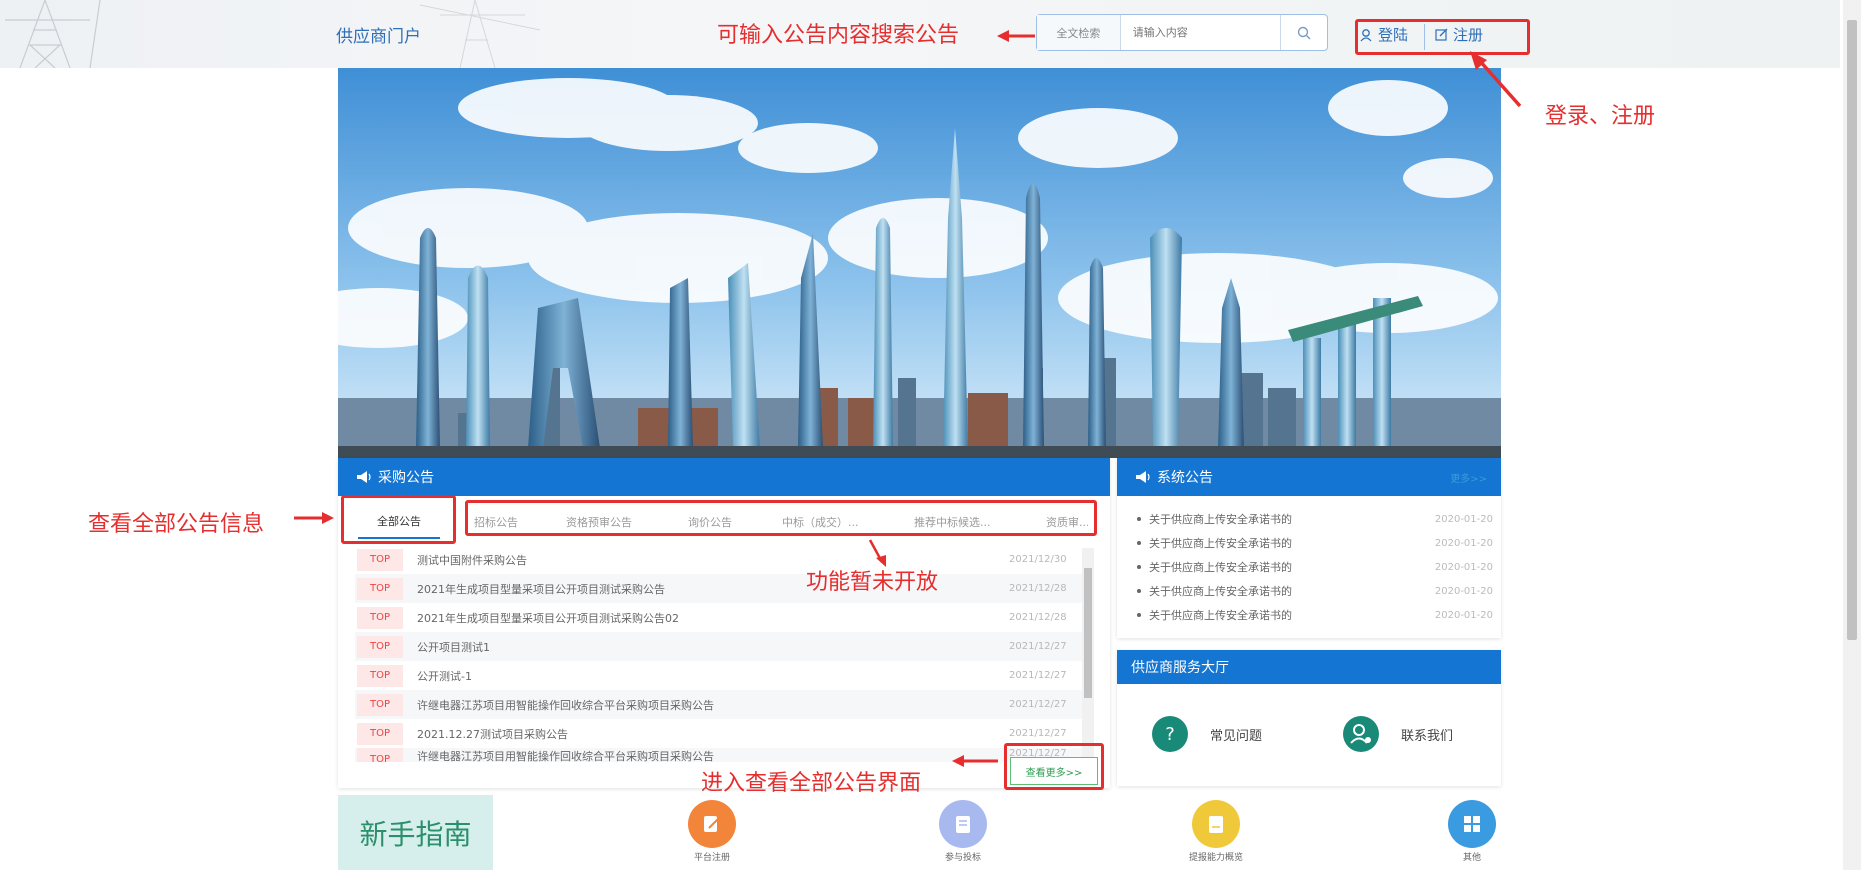  Describe the element at coordinates (1472, 824) in the screenshot. I see `grid-icon` at that location.